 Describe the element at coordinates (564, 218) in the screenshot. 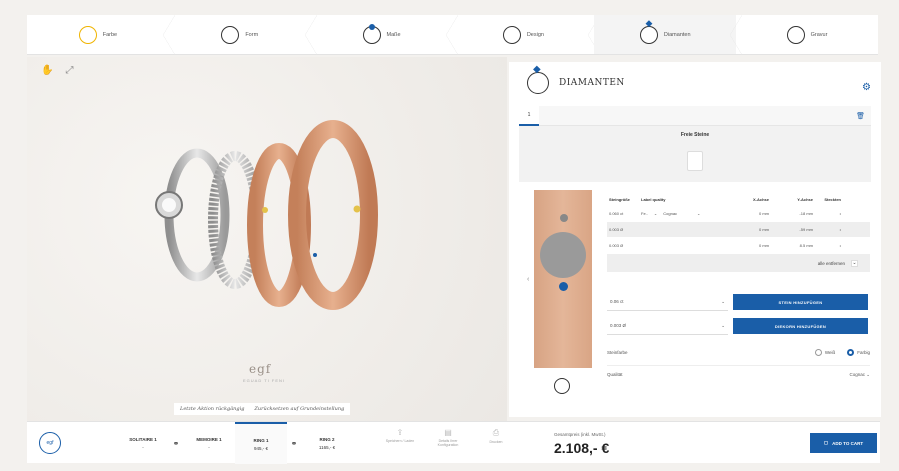

I see `stone-marker` at that location.